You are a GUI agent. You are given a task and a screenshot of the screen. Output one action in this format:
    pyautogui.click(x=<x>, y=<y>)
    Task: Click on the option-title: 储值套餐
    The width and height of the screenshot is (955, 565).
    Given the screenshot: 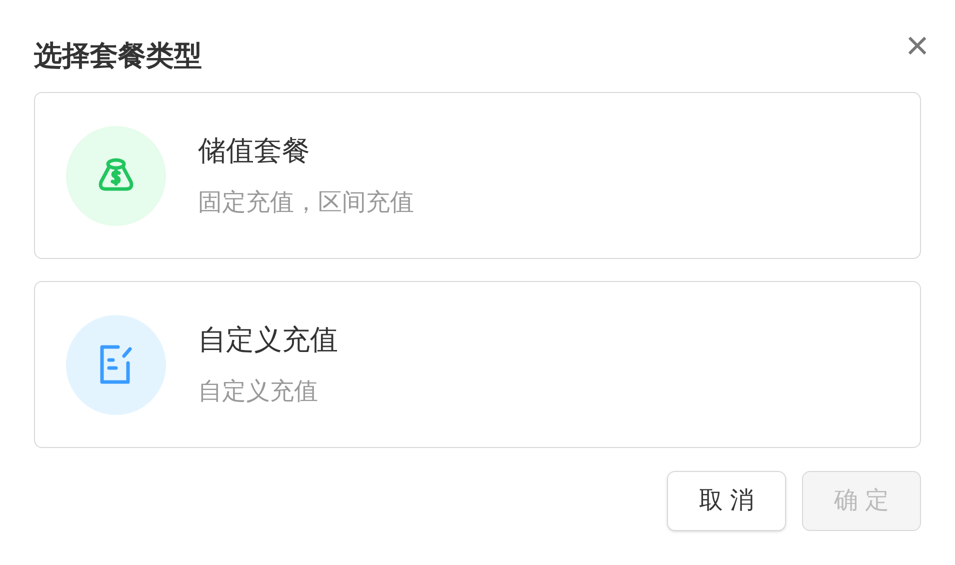 What is the action you would take?
    pyautogui.click(x=254, y=151)
    